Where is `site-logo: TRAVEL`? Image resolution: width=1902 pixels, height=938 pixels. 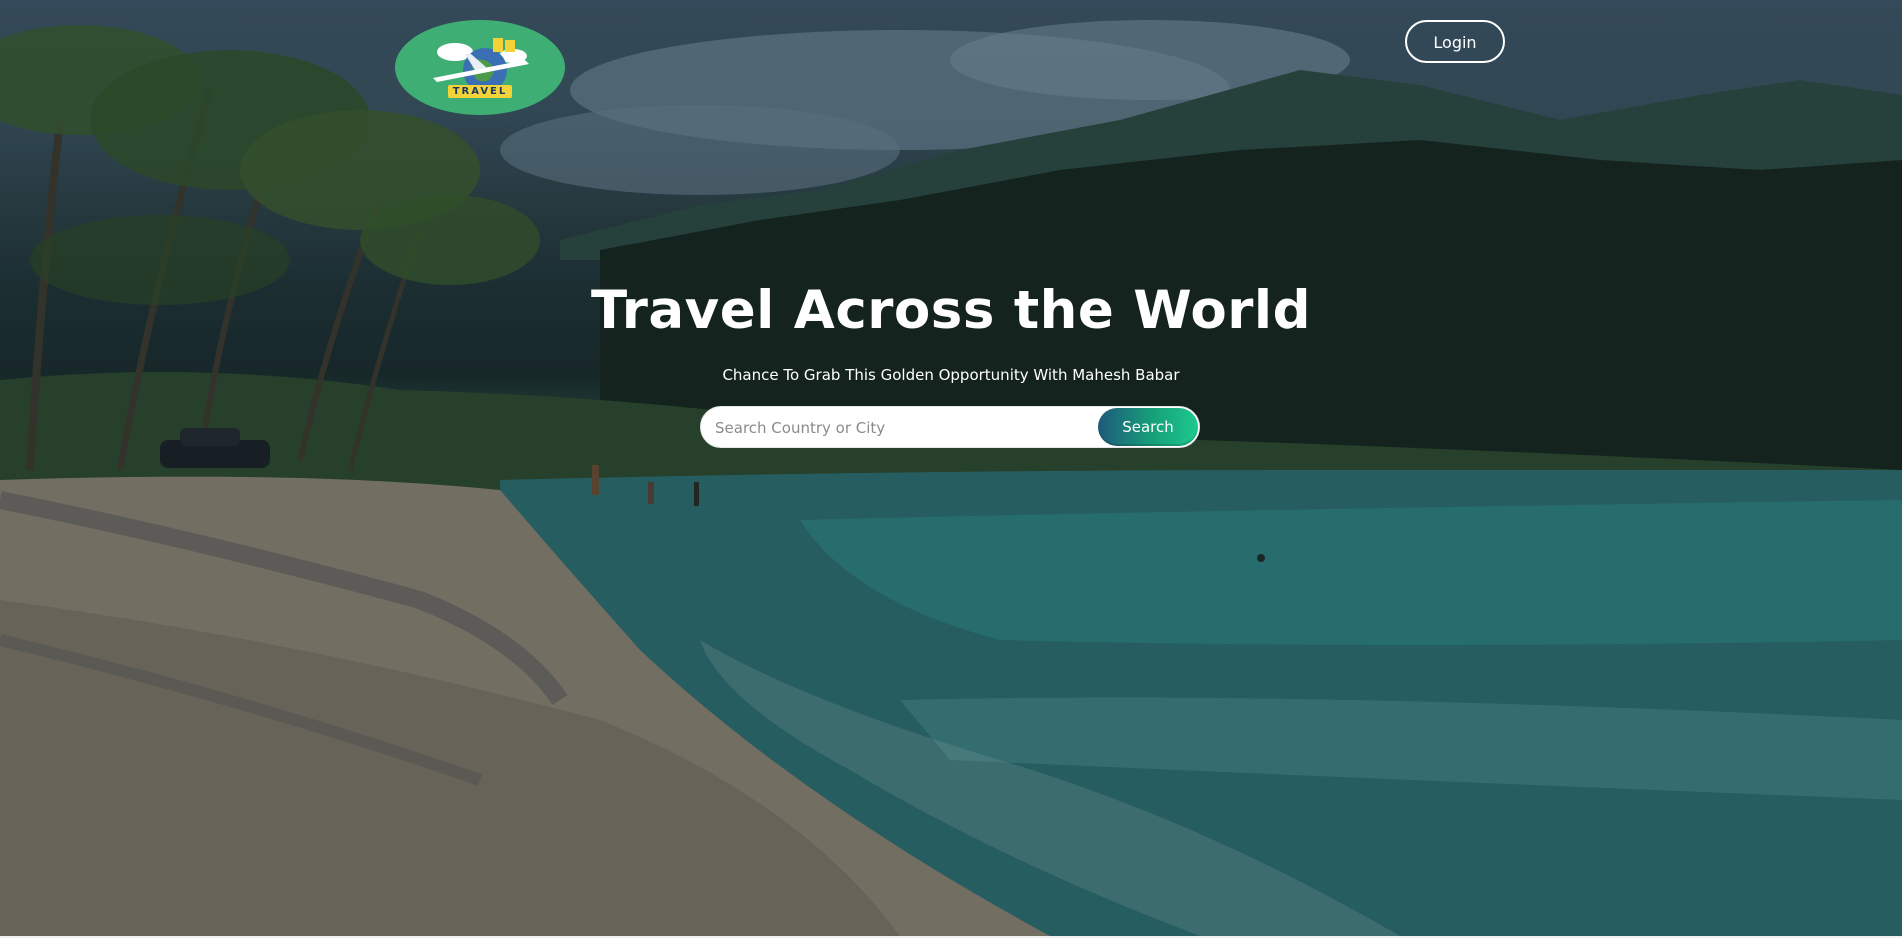 site-logo: TRAVEL is located at coordinates (480, 67).